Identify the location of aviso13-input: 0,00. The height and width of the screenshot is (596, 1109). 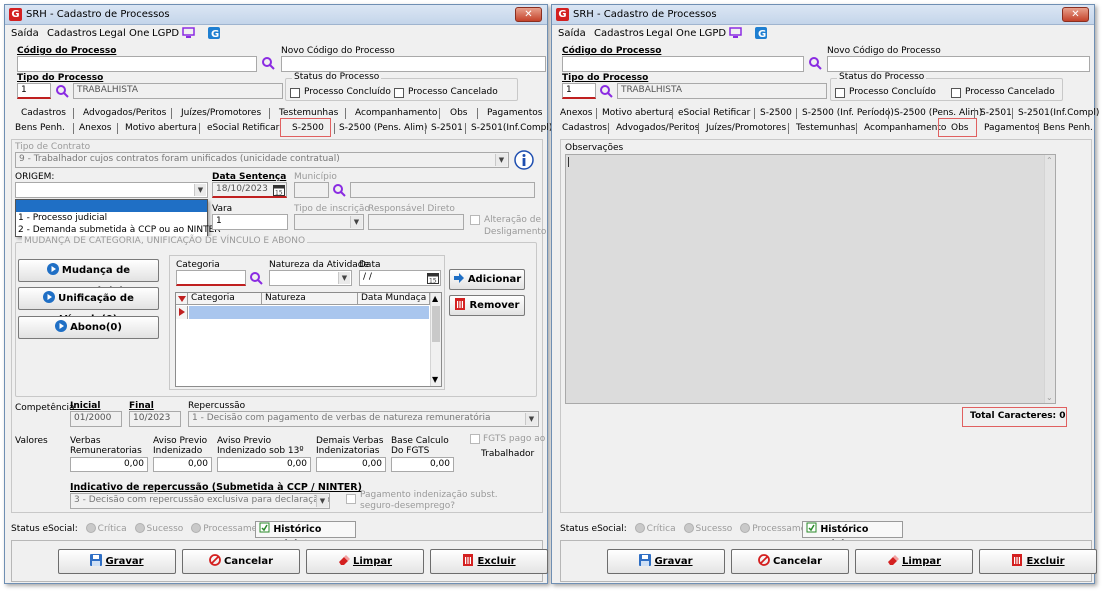
(264, 464).